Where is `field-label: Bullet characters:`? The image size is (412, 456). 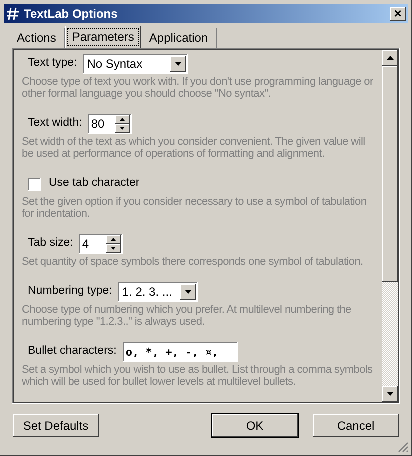 field-label: Bullet characters: is located at coordinates (72, 352).